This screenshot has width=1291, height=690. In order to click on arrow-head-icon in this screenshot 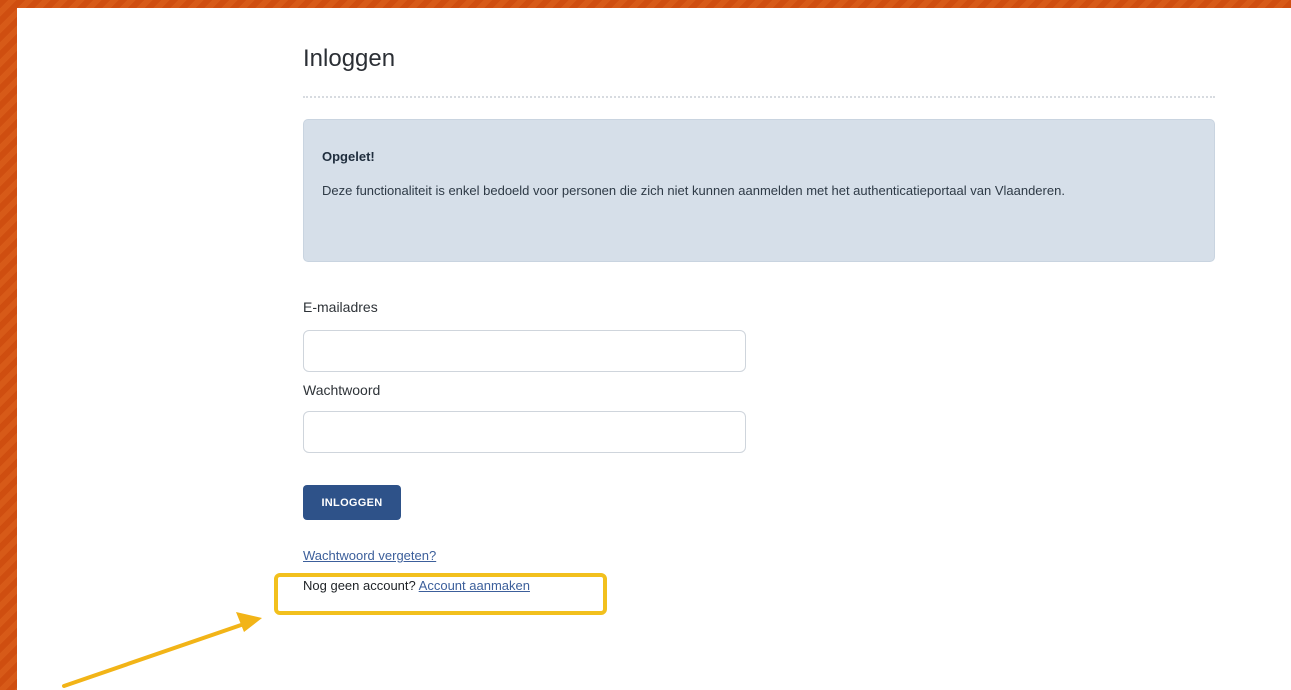, I will do `click(249, 622)`.